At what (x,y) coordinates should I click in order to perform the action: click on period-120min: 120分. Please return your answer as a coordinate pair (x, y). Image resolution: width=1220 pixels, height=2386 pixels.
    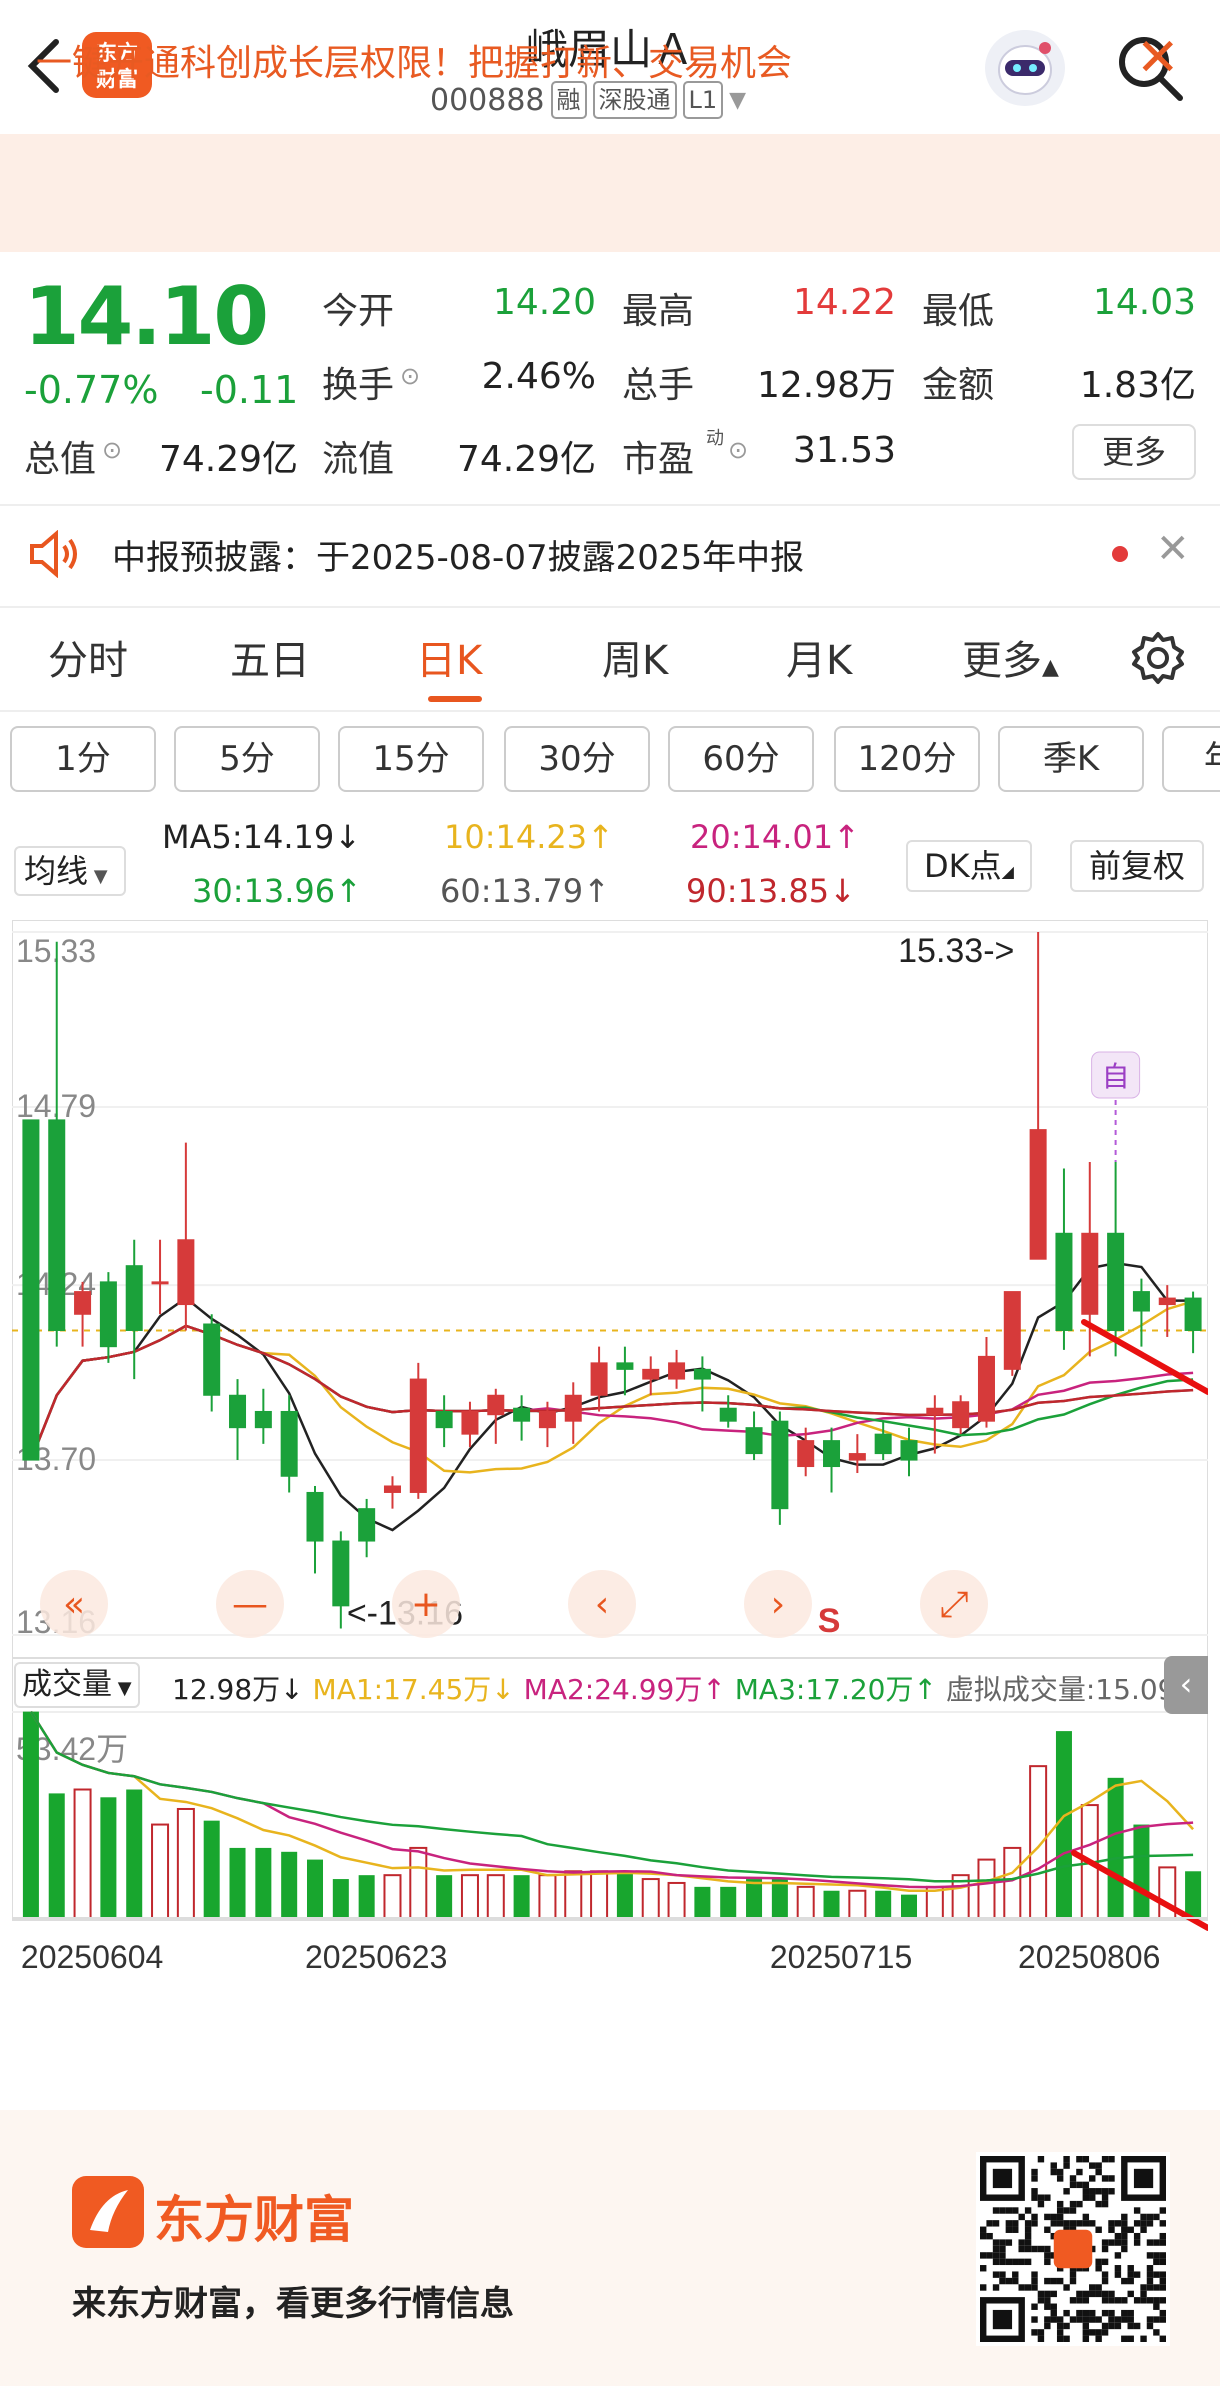
    Looking at the image, I should click on (907, 759).